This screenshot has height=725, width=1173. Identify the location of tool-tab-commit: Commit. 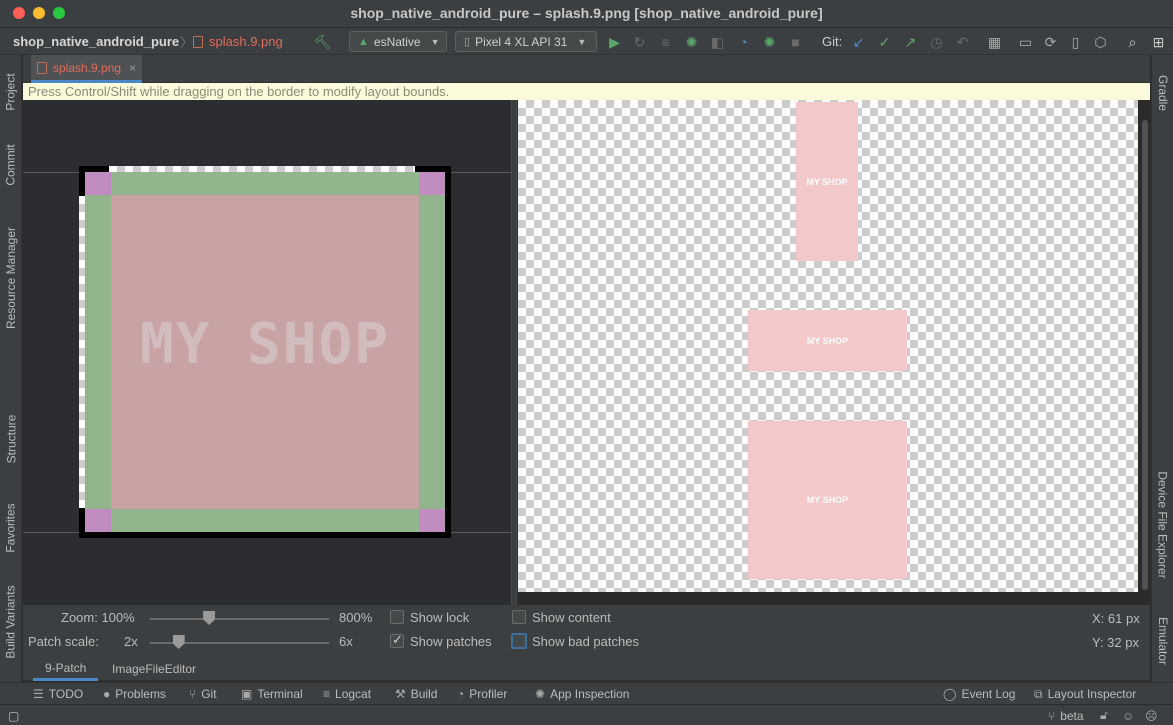
(11, 165).